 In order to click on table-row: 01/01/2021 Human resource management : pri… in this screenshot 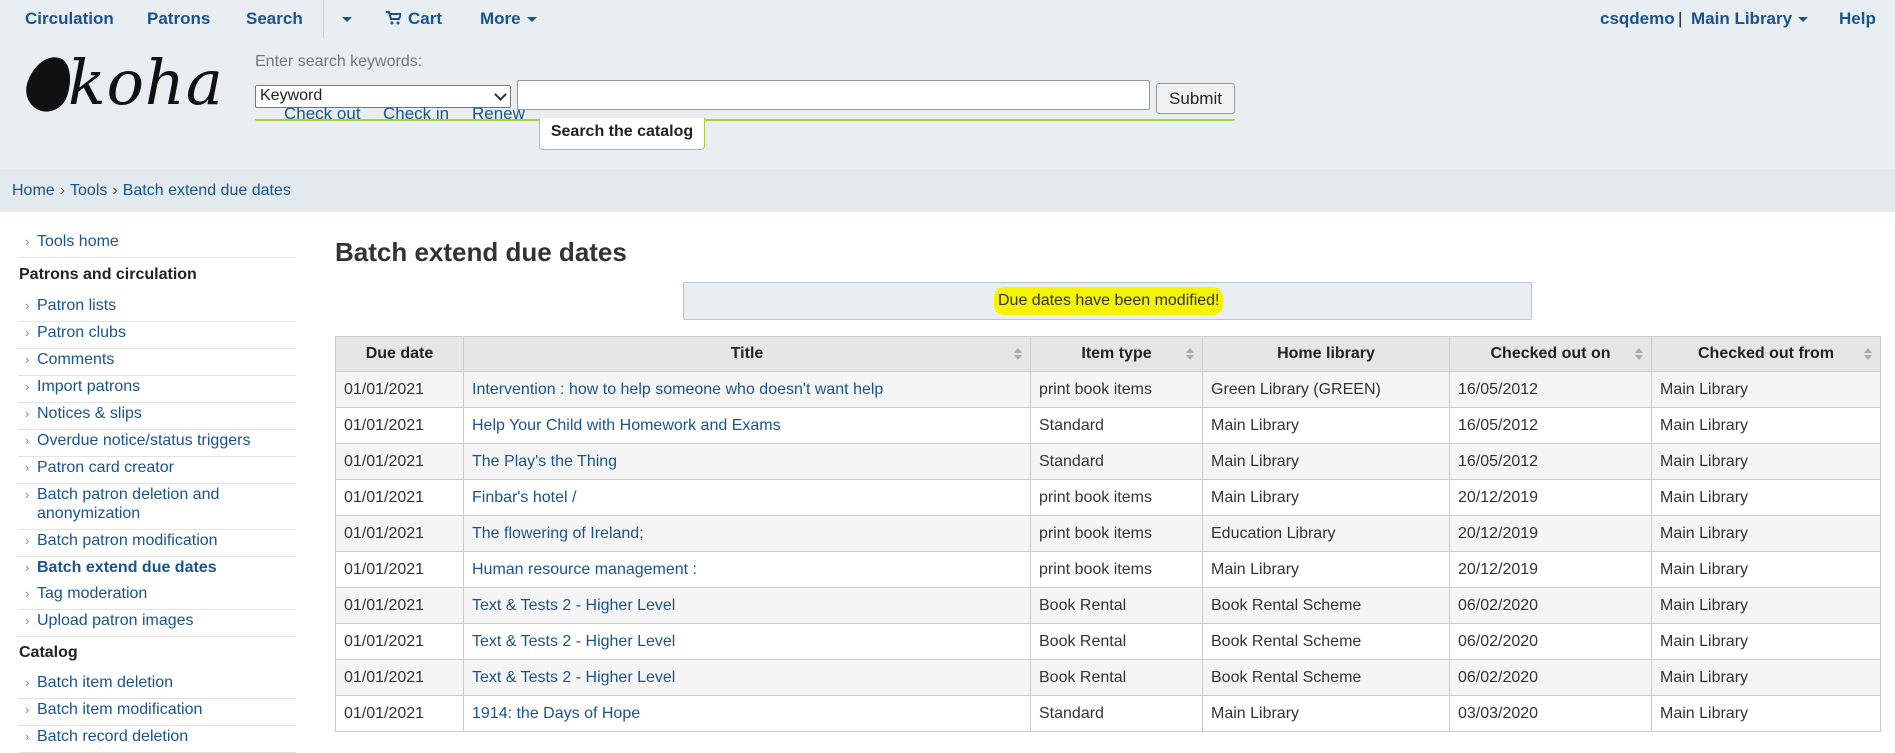, I will do `click(1108, 569)`.